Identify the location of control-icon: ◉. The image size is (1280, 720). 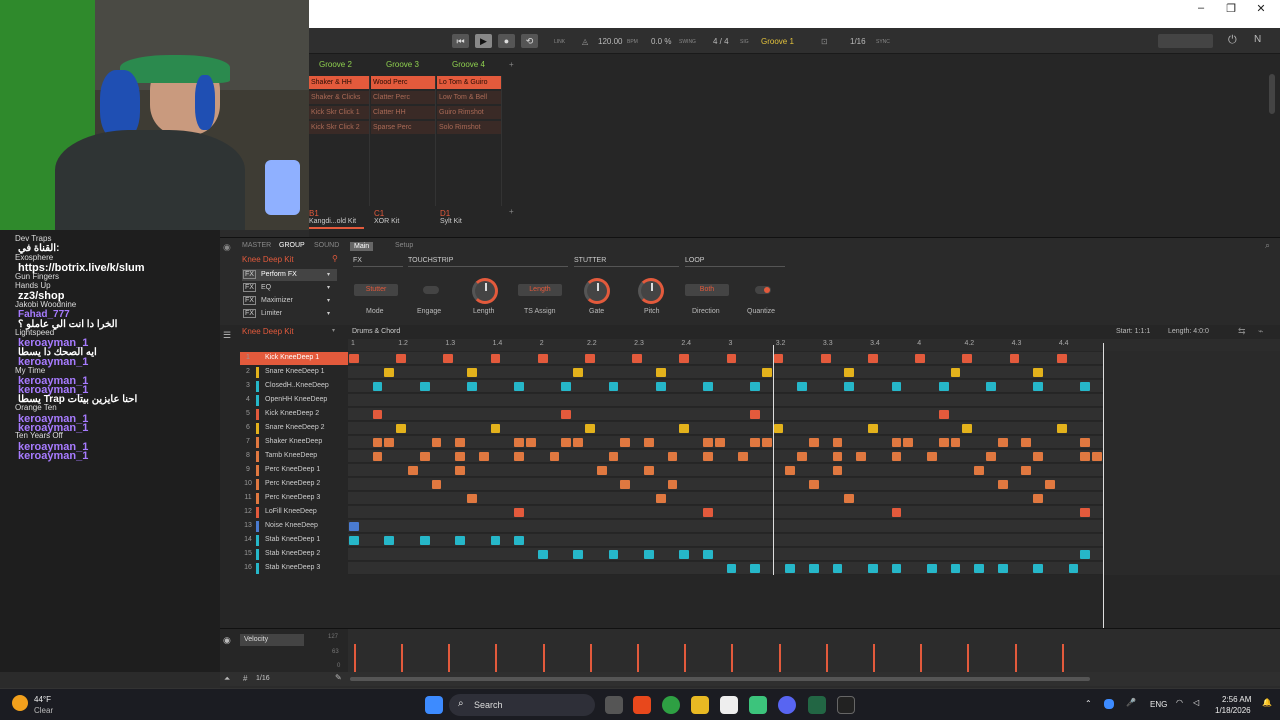
(227, 640).